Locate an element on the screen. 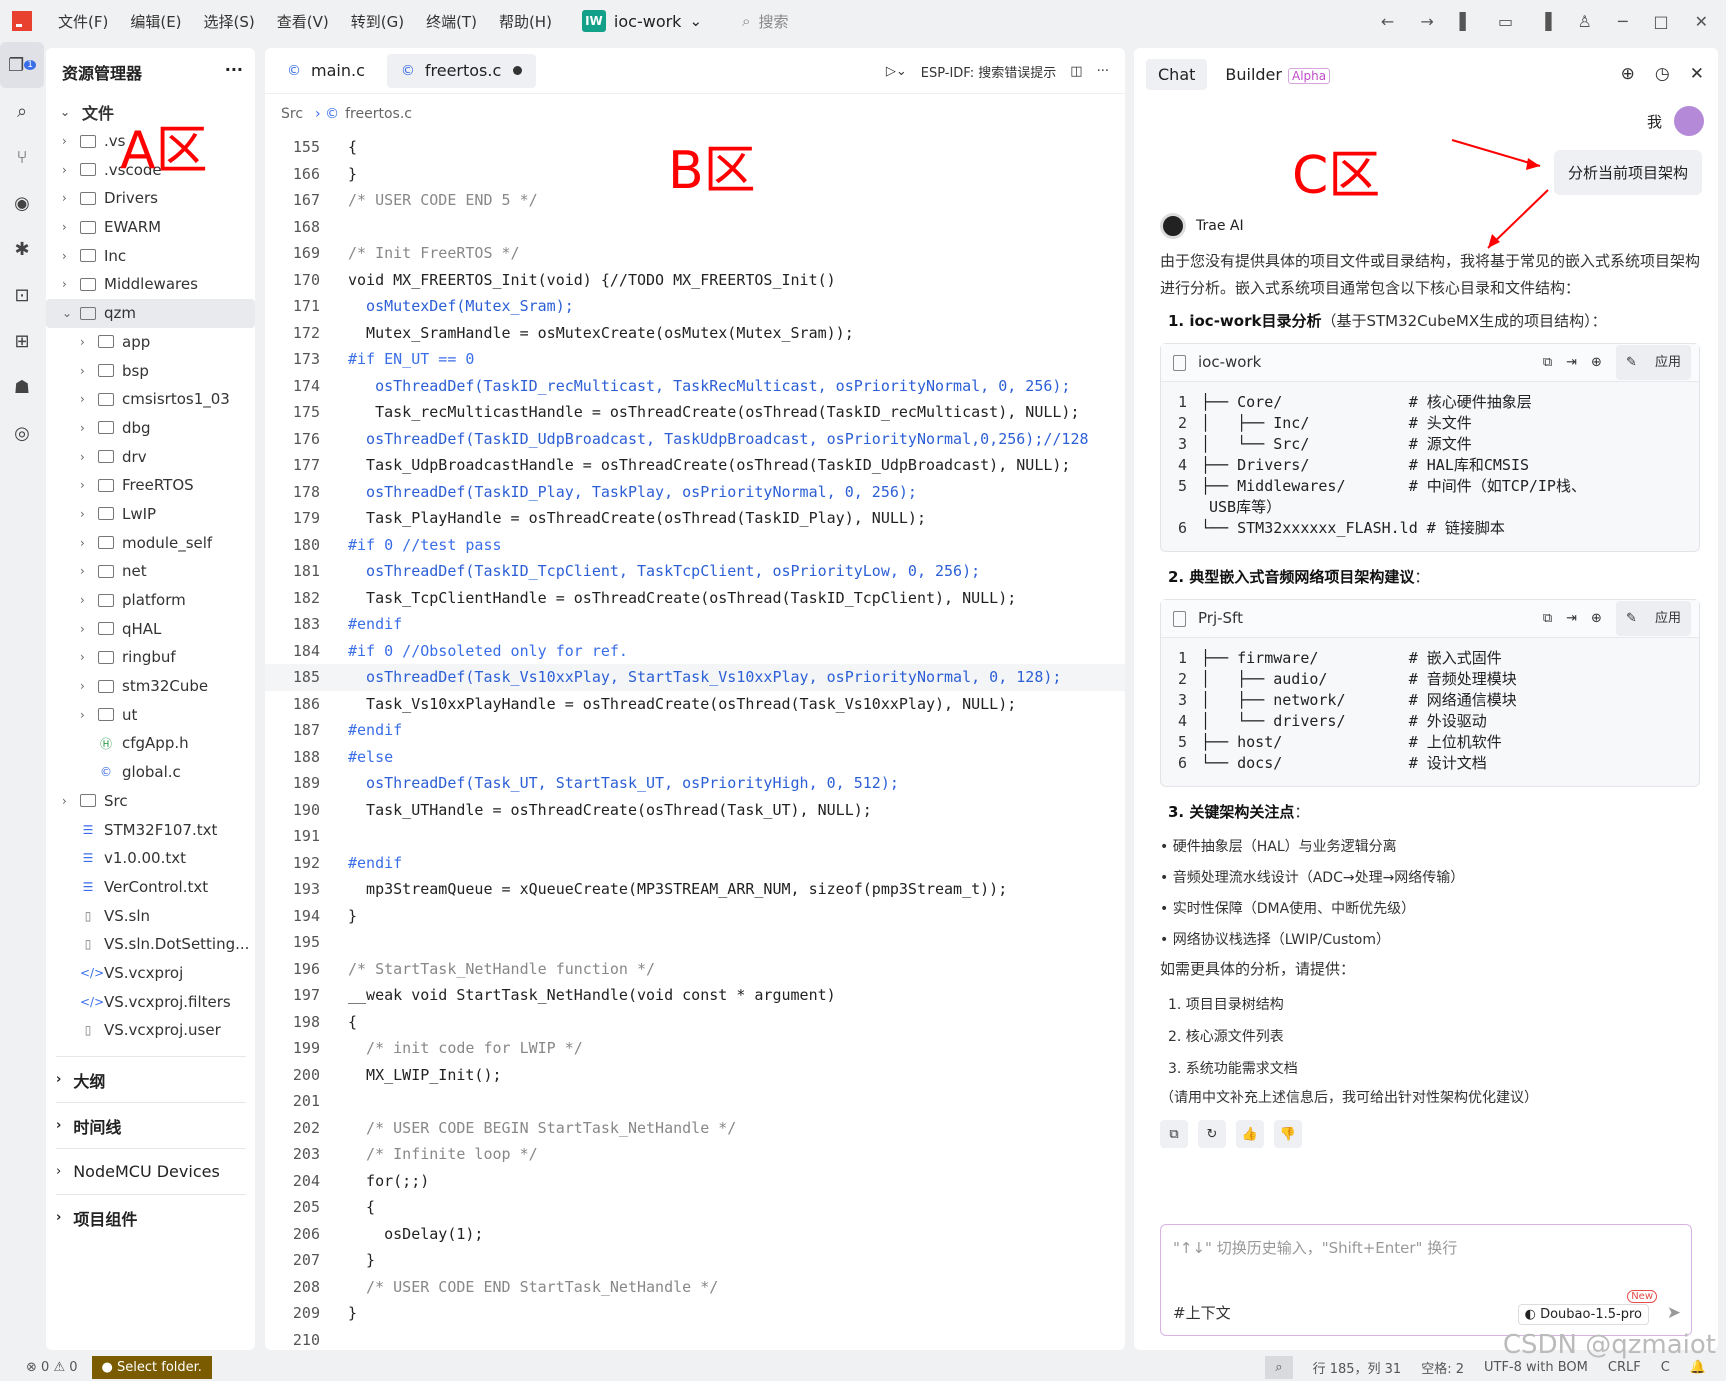 The image size is (1726, 1381). menu-select: 选择(S) is located at coordinates (229, 21).